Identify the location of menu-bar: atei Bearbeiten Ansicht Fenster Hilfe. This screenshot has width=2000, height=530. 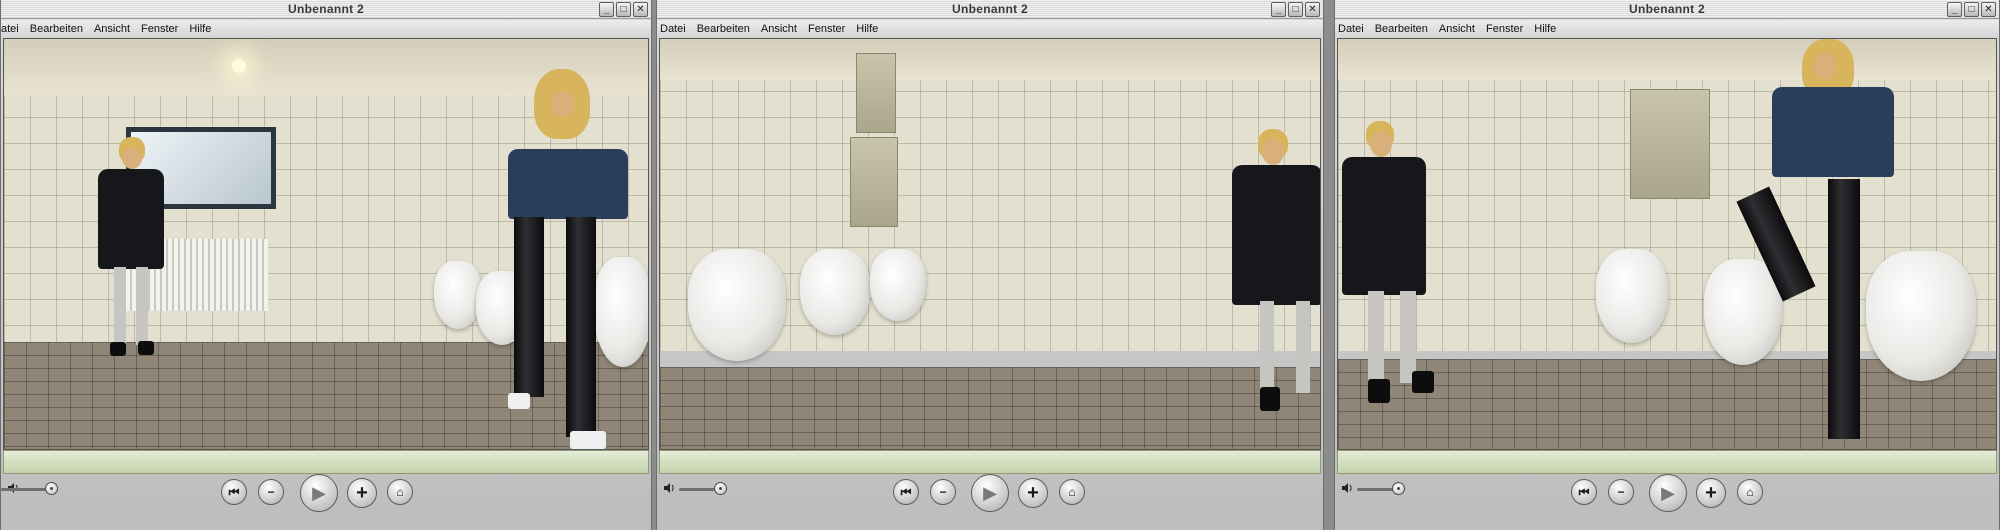
(326, 29).